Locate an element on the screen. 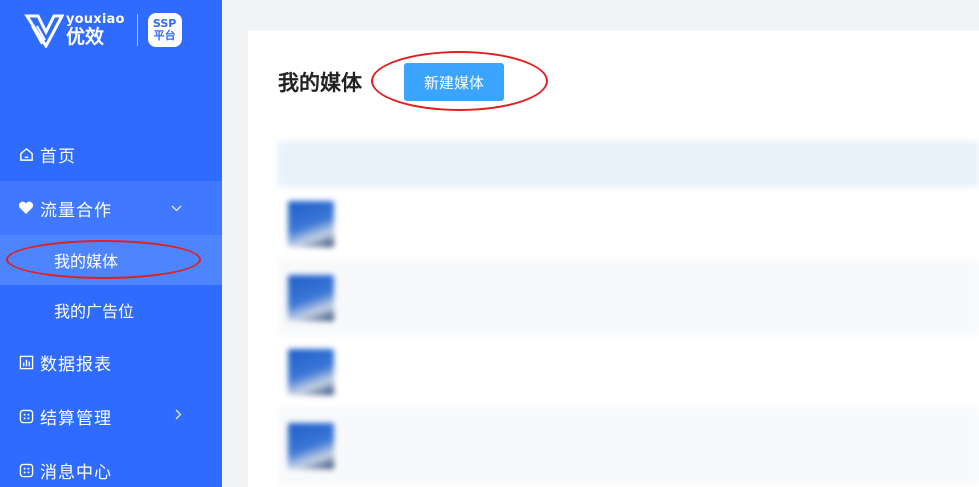 This screenshot has width=979, height=487. sidebar-item-label: 我的广告位 is located at coordinates (94, 311).